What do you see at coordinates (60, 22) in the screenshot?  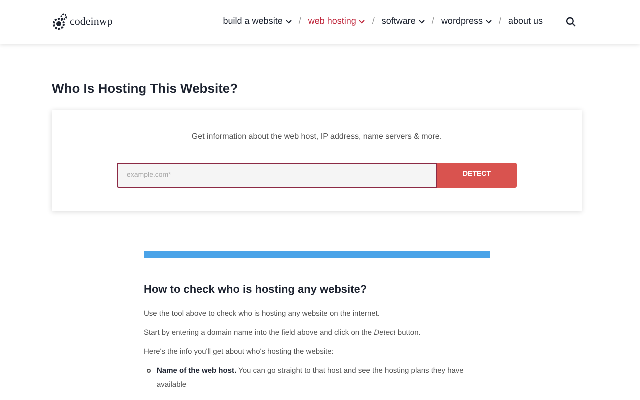 I see `gear-logo-icon` at bounding box center [60, 22].